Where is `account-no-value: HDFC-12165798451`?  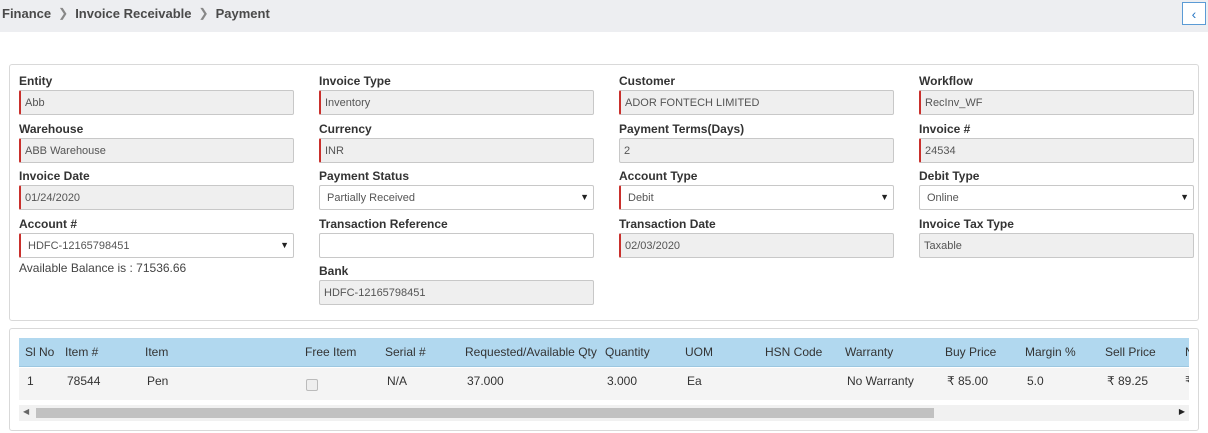
account-no-value: HDFC-12165798451 is located at coordinates (79, 245).